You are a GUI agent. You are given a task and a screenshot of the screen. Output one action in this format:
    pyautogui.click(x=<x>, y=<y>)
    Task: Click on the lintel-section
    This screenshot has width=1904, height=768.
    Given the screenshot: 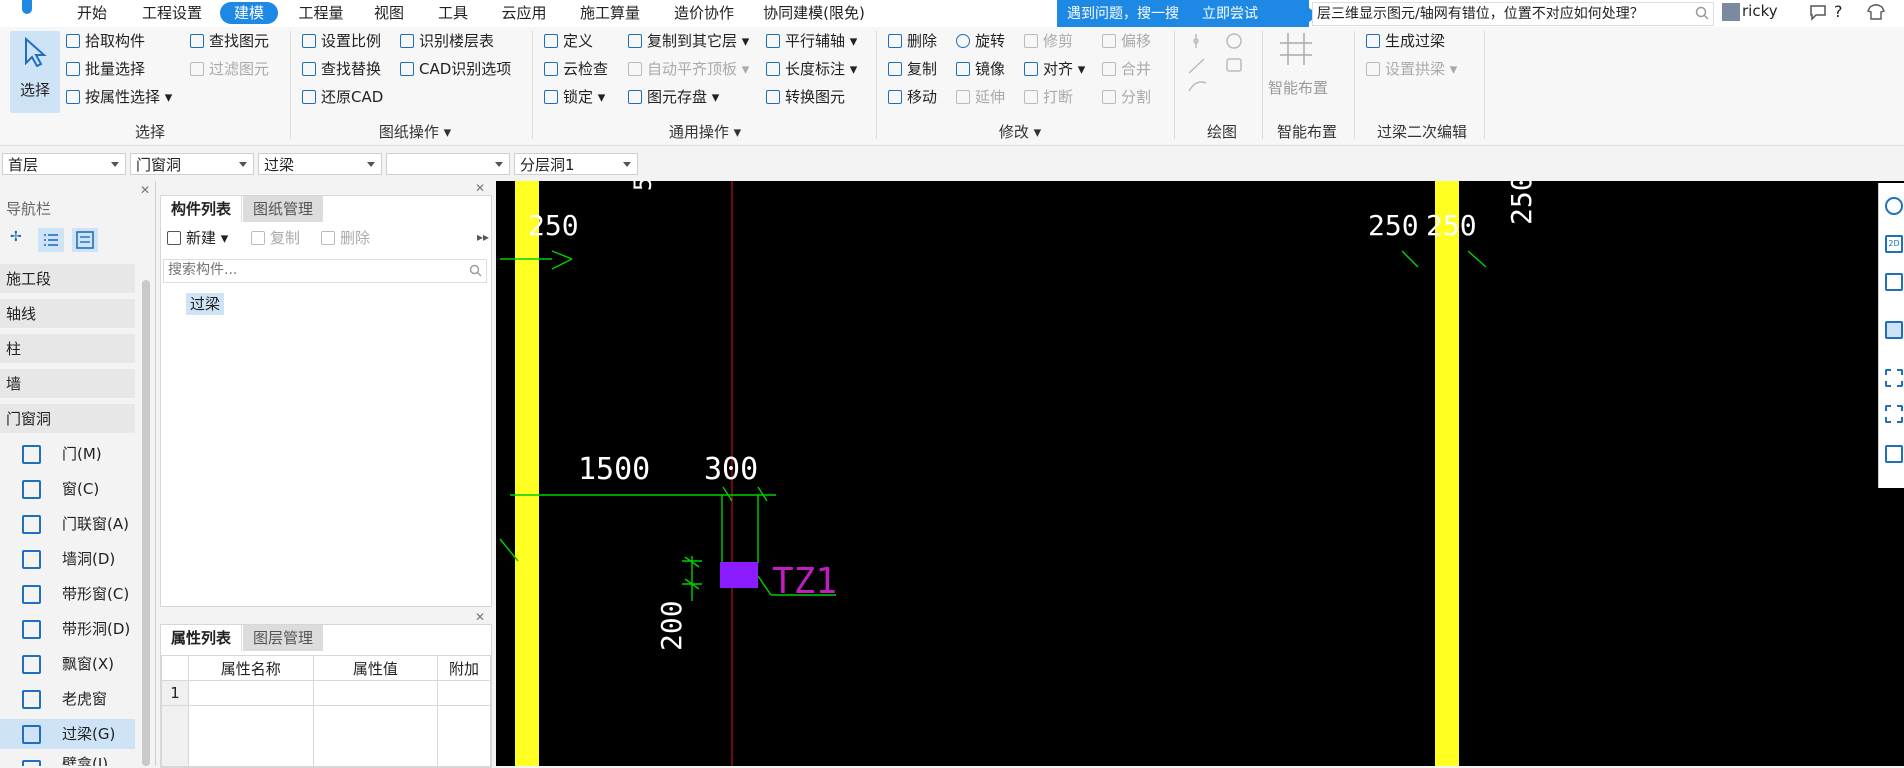 What is the action you would take?
    pyautogui.click(x=739, y=575)
    